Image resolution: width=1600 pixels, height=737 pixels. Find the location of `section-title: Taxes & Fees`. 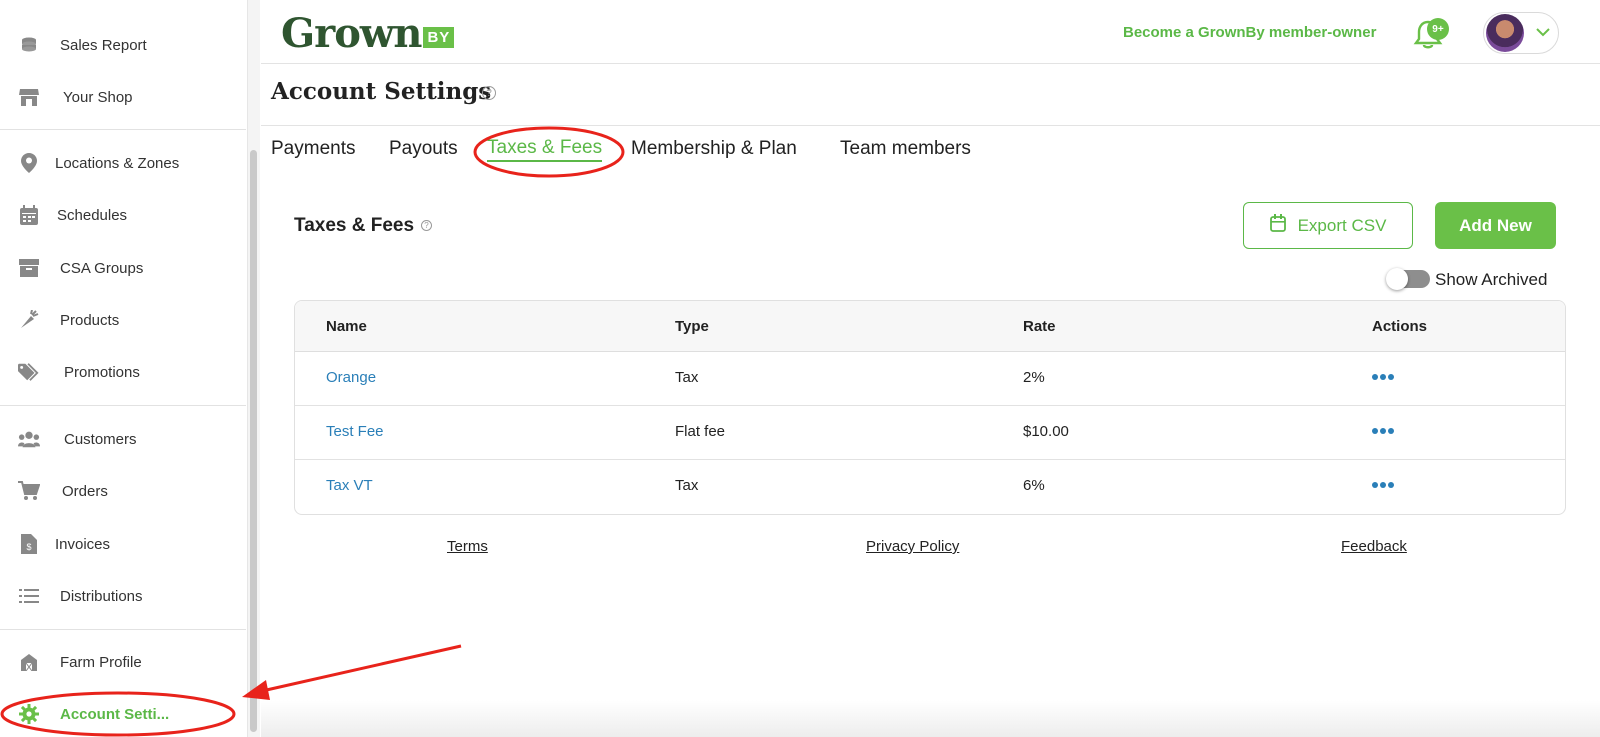

section-title: Taxes & Fees is located at coordinates (354, 225).